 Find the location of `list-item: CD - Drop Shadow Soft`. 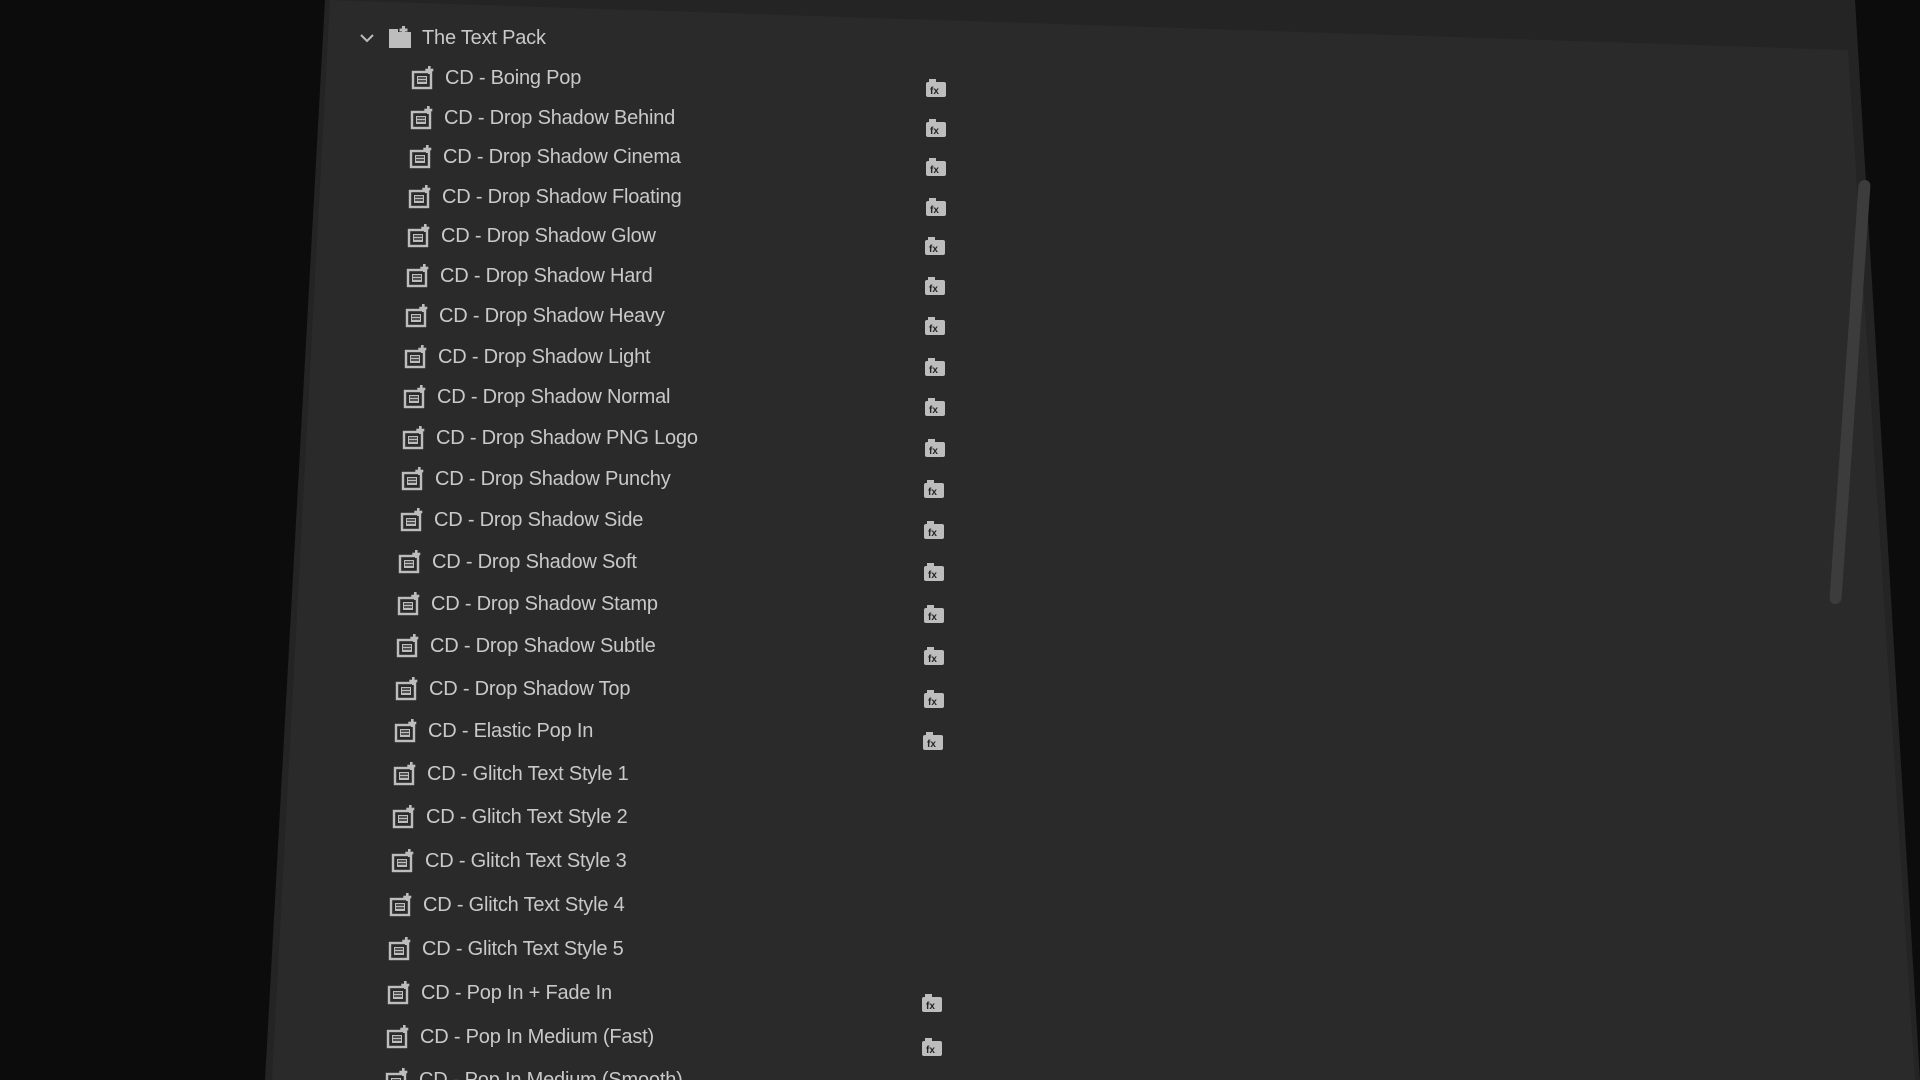

list-item: CD - Drop Shadow Soft is located at coordinates (517, 562).